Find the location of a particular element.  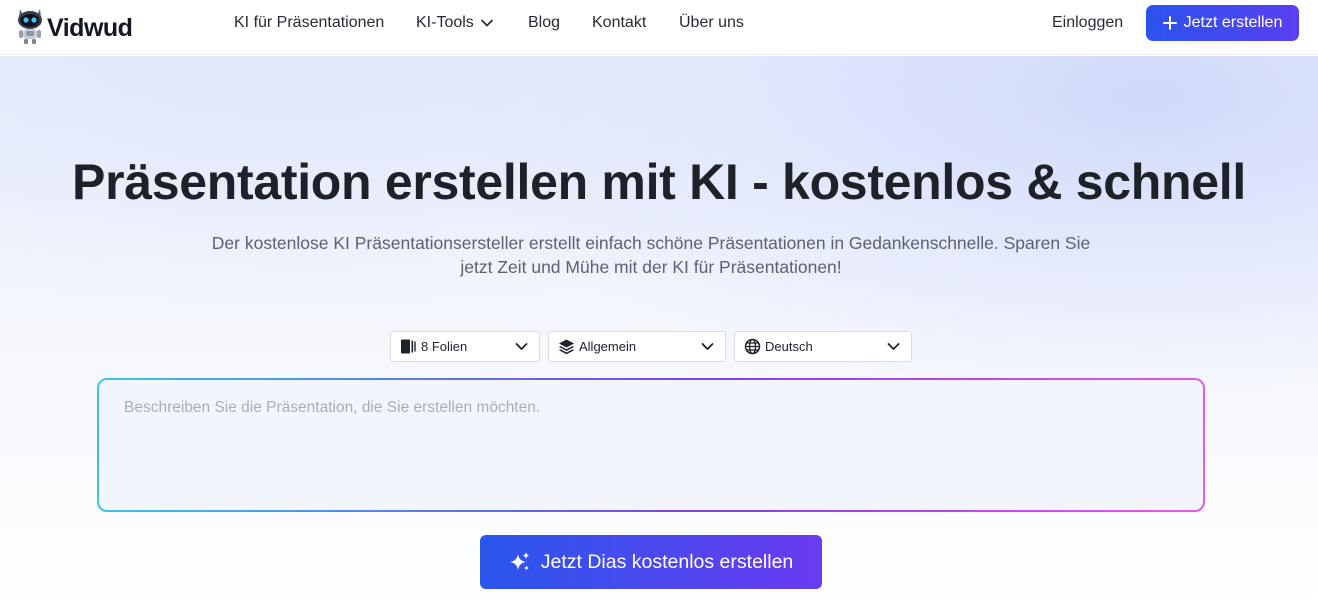

language-value: Deutsch is located at coordinates (789, 346).